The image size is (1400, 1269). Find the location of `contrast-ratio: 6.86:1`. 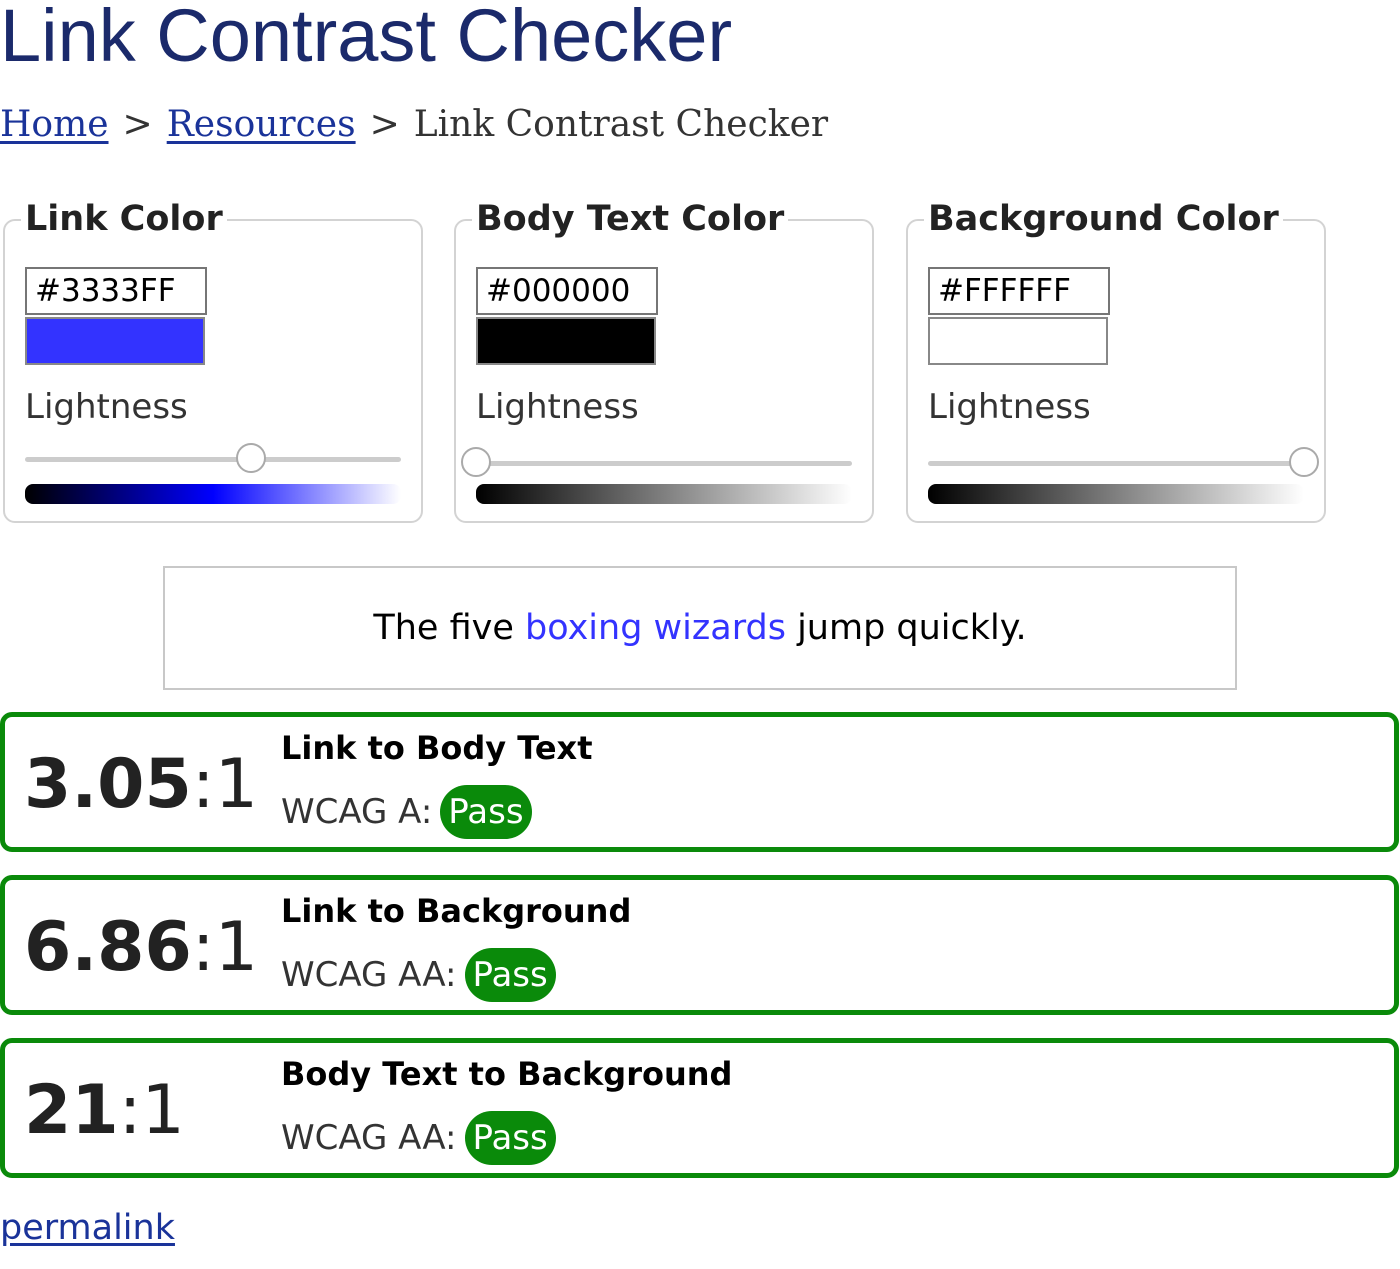

contrast-ratio: 6.86:1 is located at coordinates (141, 948).